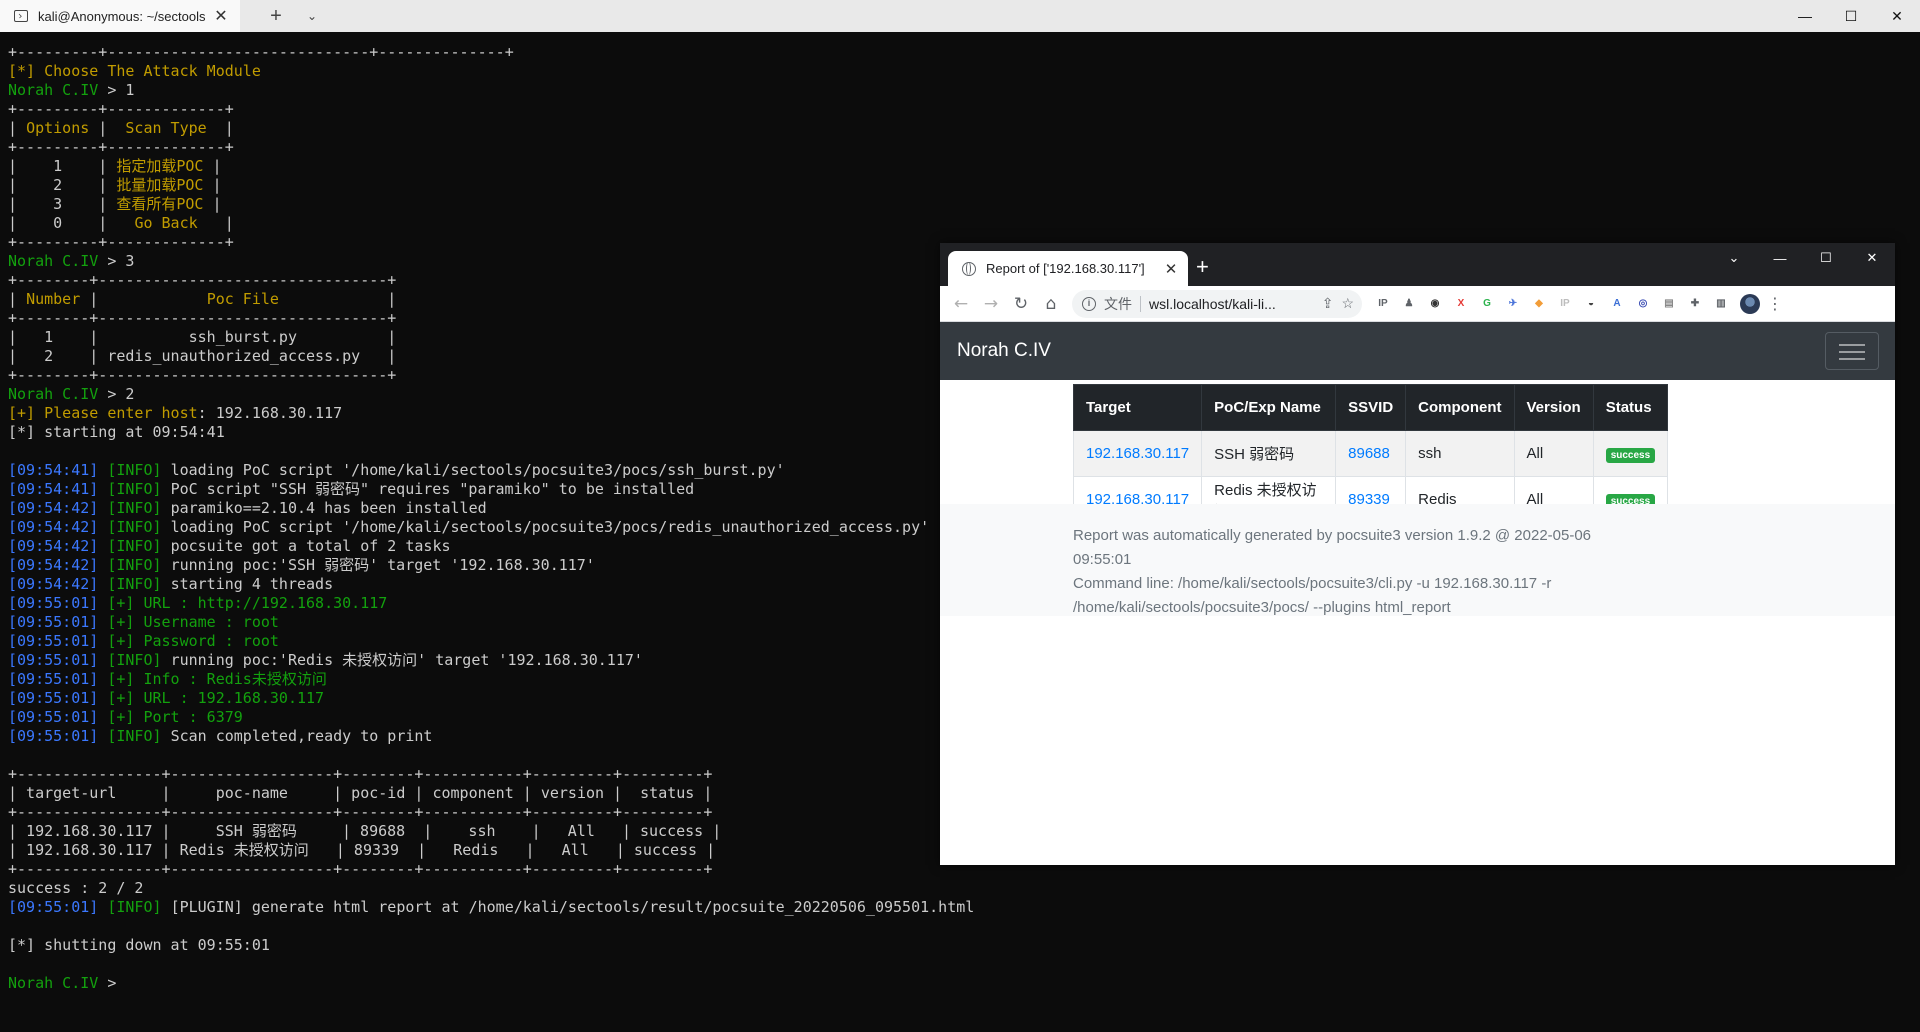  Describe the element at coordinates (53, 261) in the screenshot. I see `terminal-text-segment: Norah C.IV` at that location.